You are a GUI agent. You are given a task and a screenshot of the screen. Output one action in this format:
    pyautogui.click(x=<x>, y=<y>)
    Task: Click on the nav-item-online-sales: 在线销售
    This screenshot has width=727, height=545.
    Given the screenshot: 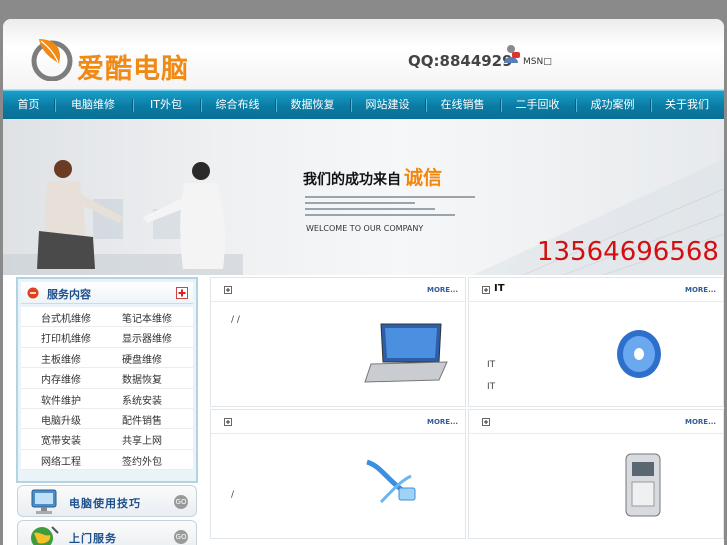 What is the action you would take?
    pyautogui.click(x=462, y=105)
    